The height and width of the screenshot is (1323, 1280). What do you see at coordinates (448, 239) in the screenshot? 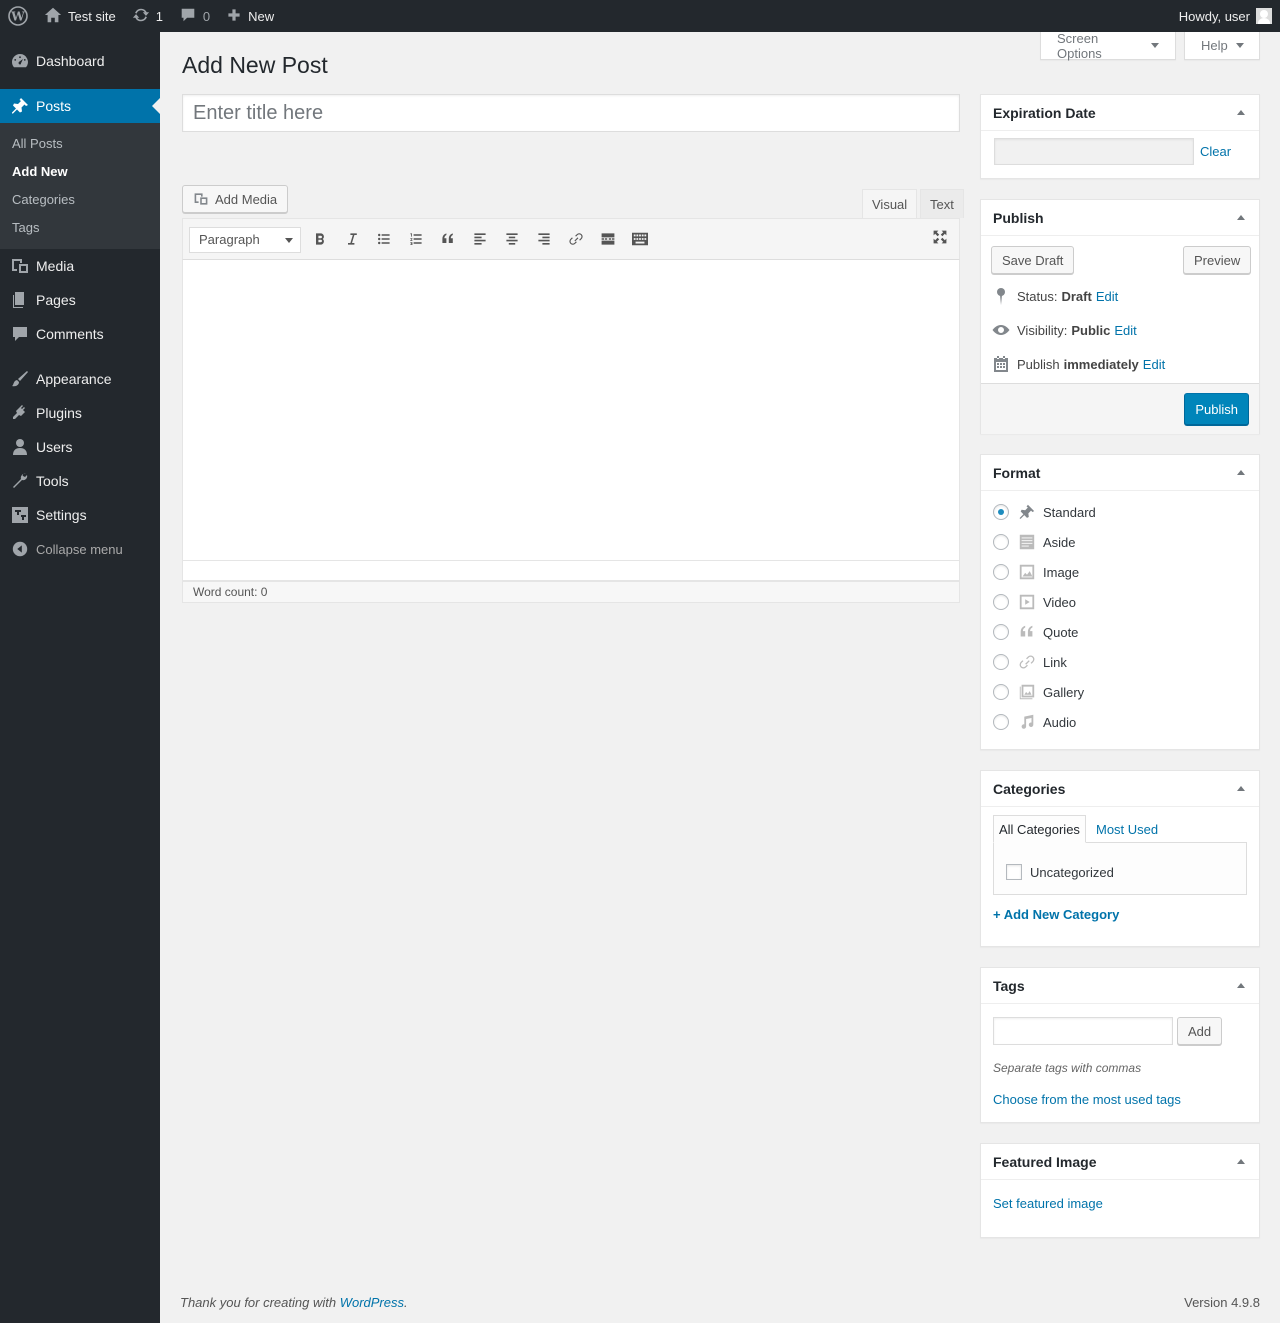
I see `blockquote-icon` at bounding box center [448, 239].